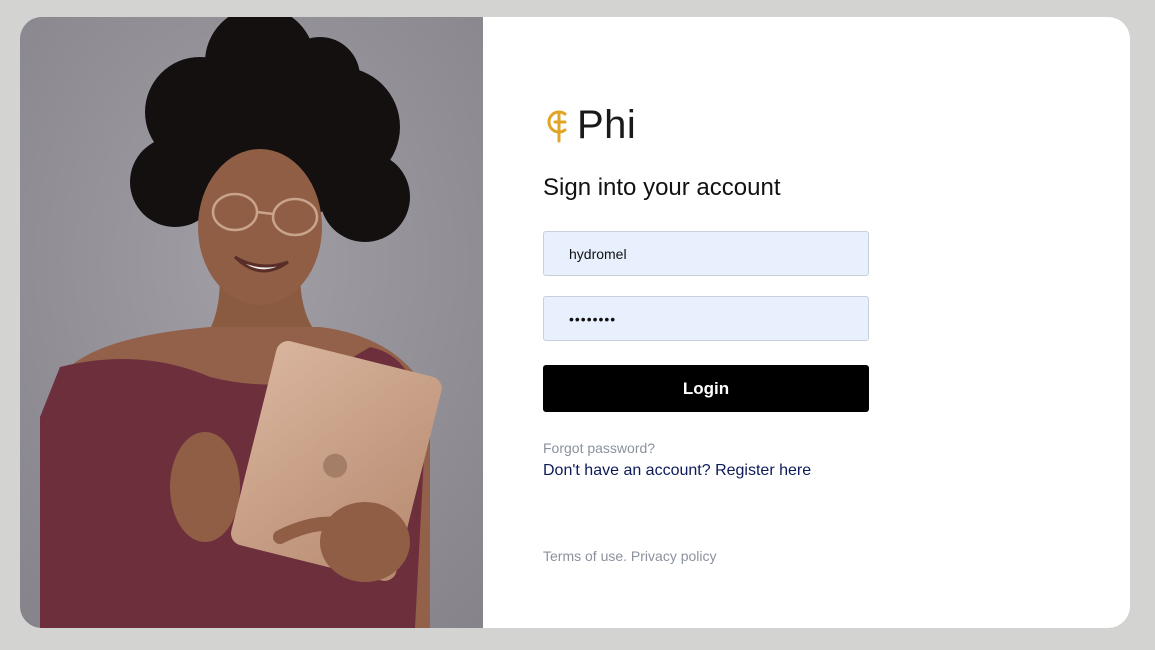 The height and width of the screenshot is (650, 1155). Describe the element at coordinates (706, 318) in the screenshot. I see `password-input` at that location.